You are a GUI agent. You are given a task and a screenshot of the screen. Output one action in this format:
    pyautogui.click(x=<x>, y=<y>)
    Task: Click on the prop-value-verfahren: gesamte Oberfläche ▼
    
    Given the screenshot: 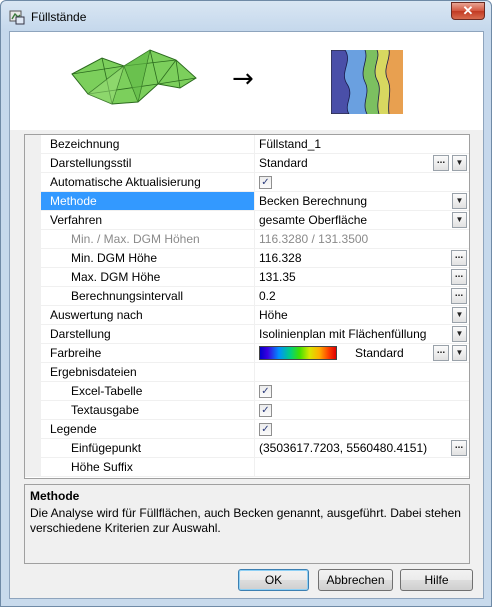 What is the action you would take?
    pyautogui.click(x=362, y=220)
    